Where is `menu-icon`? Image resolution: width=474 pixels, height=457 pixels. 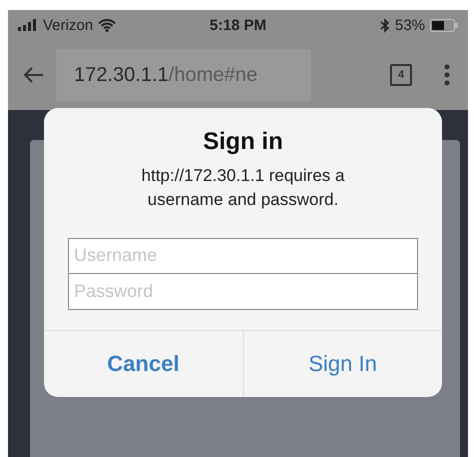 menu-icon is located at coordinates (447, 75).